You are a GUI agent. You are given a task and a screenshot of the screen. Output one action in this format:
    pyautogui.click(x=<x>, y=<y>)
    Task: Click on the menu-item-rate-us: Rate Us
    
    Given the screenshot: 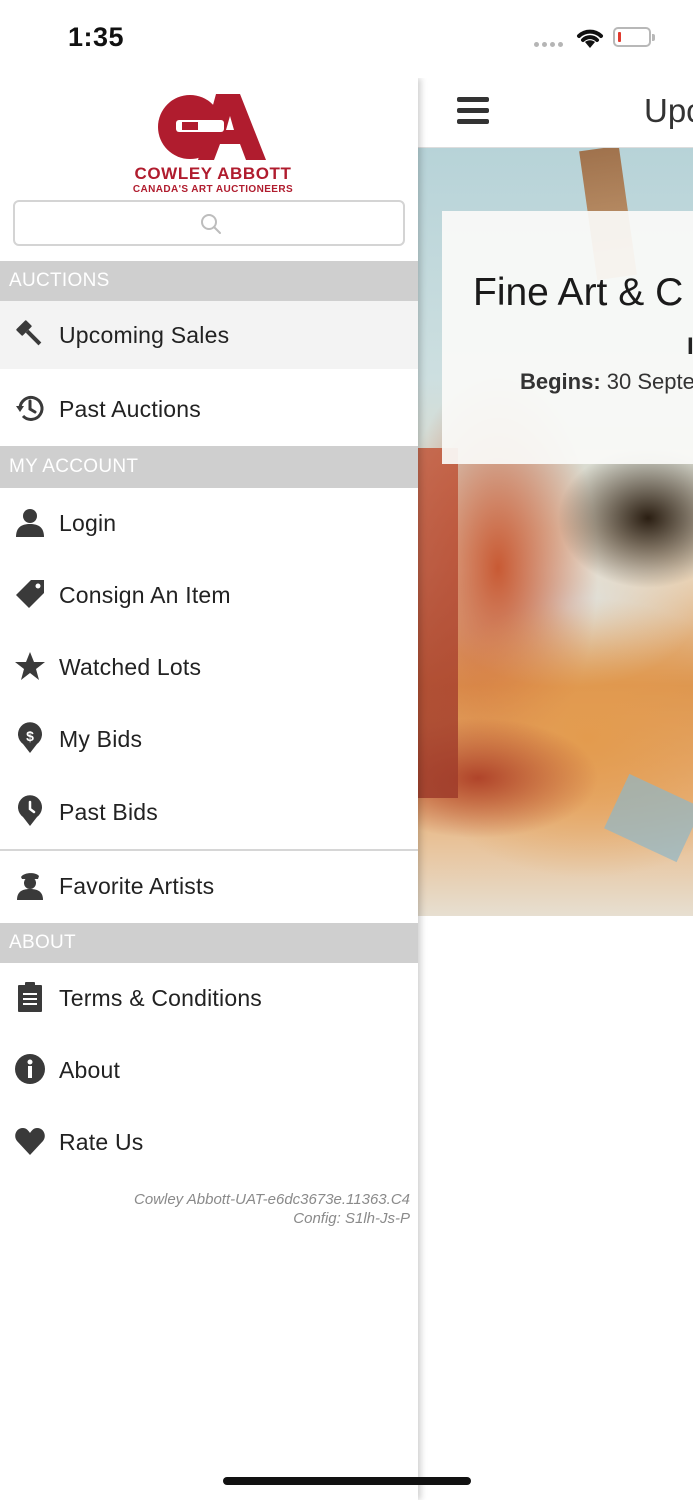 What is the action you would take?
    pyautogui.click(x=209, y=1142)
    